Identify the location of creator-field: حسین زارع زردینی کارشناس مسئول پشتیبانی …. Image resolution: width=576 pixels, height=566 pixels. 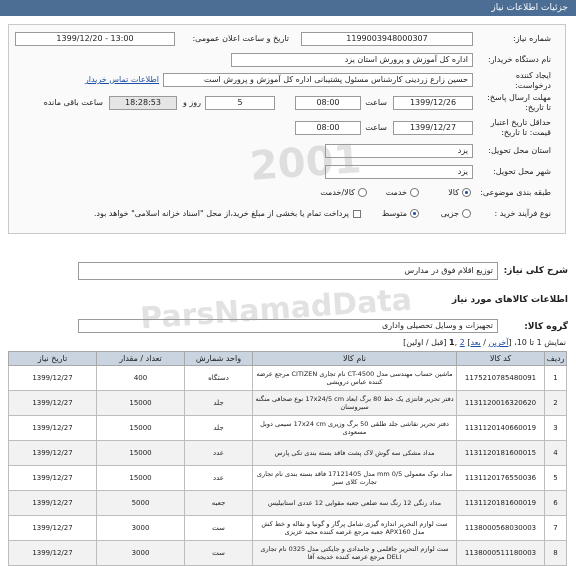
(318, 80).